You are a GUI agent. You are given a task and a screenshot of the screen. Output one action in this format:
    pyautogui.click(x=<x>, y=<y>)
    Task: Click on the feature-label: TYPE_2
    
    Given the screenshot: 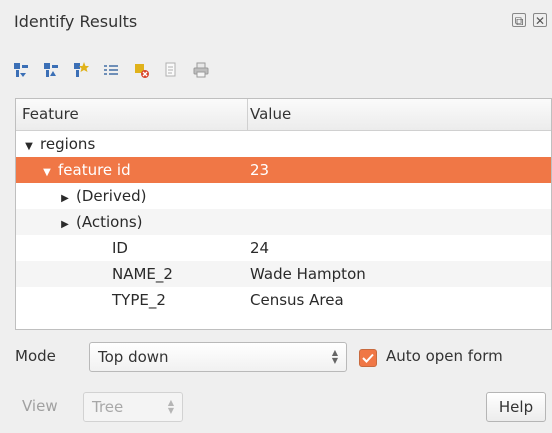 What is the action you would take?
    pyautogui.click(x=139, y=300)
    